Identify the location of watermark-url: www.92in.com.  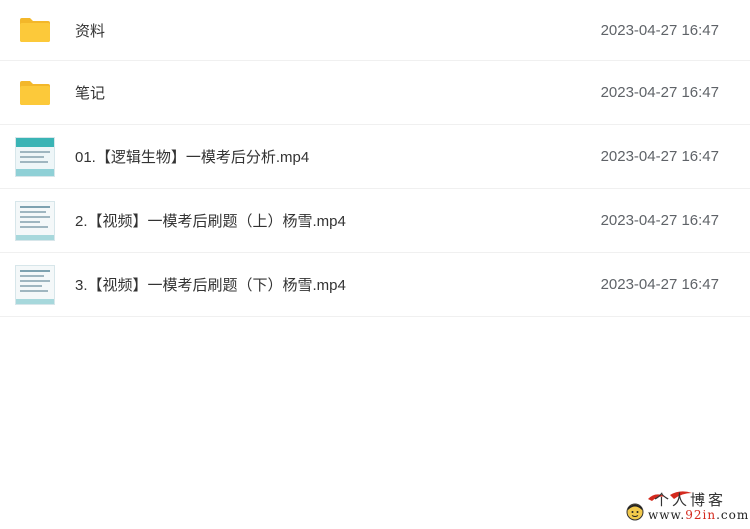
(699, 515).